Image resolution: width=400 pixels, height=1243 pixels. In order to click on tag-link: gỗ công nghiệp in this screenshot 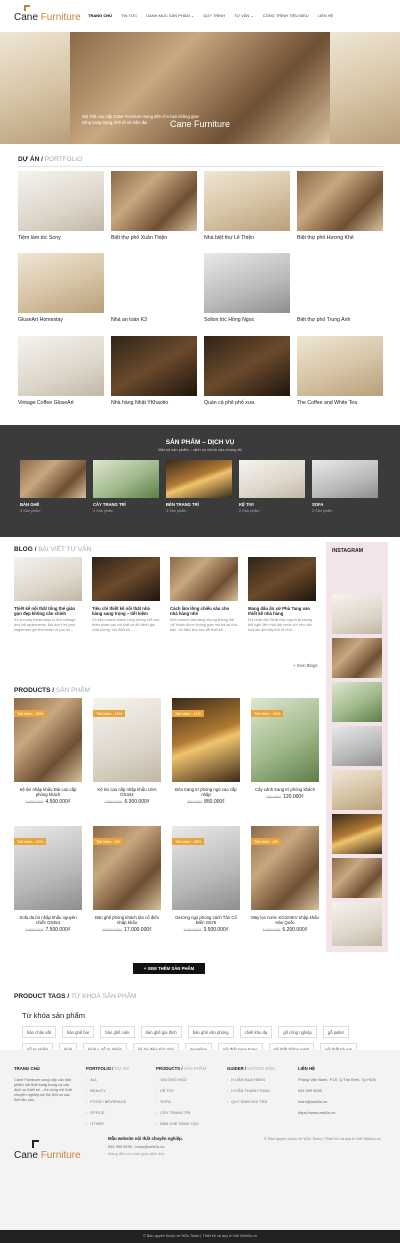, I will do `click(297, 1032)`.